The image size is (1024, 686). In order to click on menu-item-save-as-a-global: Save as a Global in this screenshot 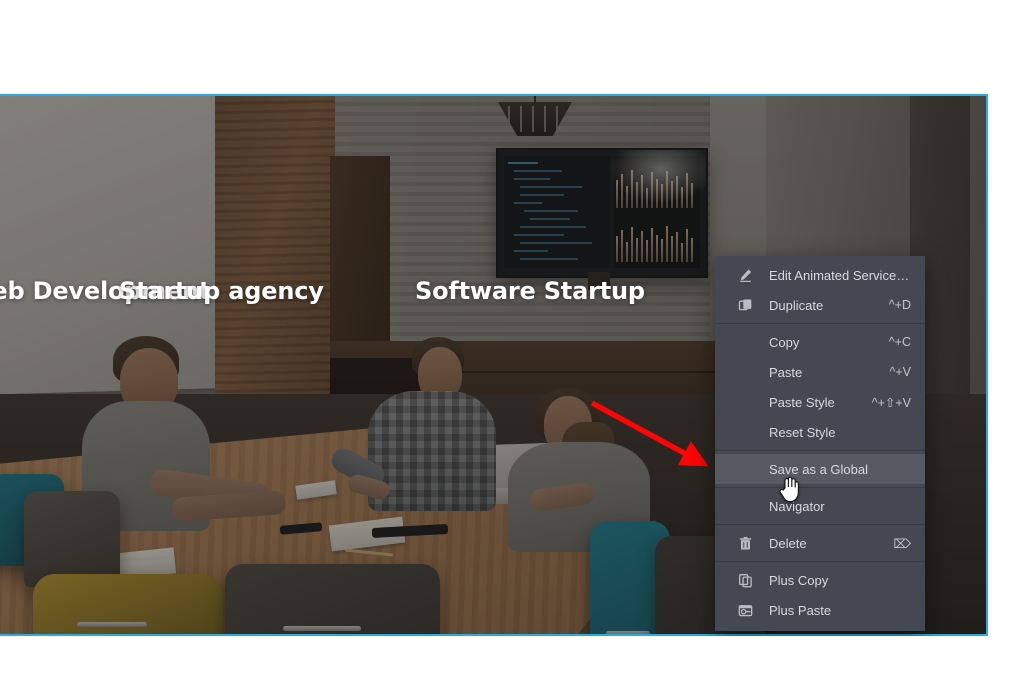, I will do `click(820, 469)`.